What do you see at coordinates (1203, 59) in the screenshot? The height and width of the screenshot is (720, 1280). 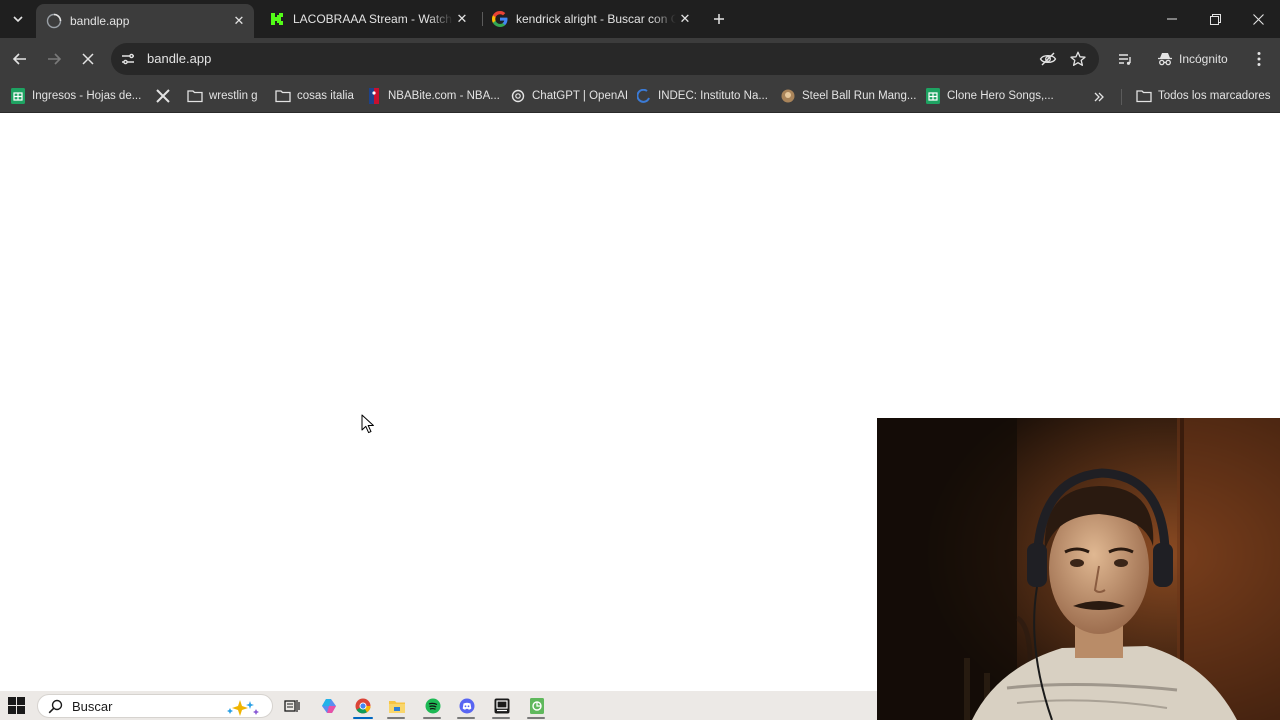 I see `incognito-label: Incógnito` at bounding box center [1203, 59].